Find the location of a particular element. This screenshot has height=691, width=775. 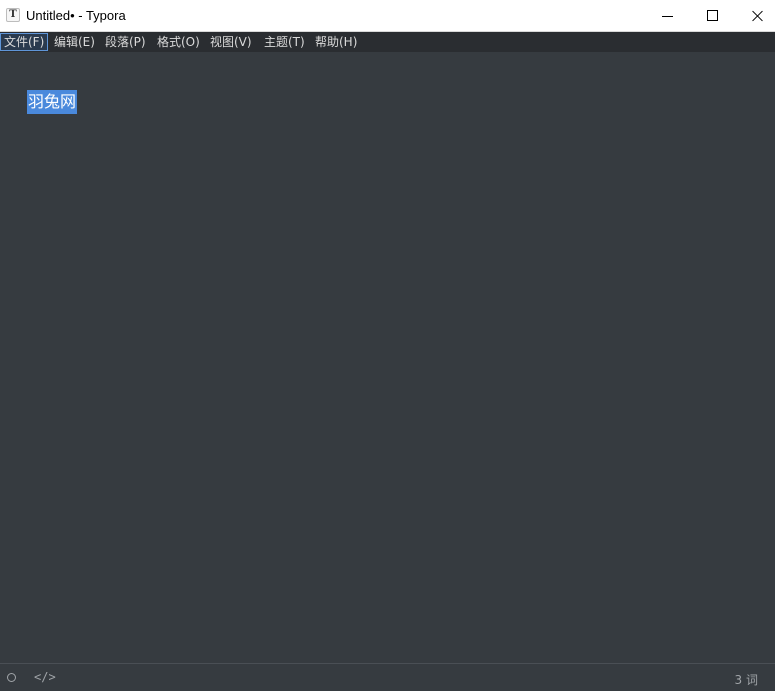

title-bar: T Untitled• - Typora is located at coordinates (387, 16).